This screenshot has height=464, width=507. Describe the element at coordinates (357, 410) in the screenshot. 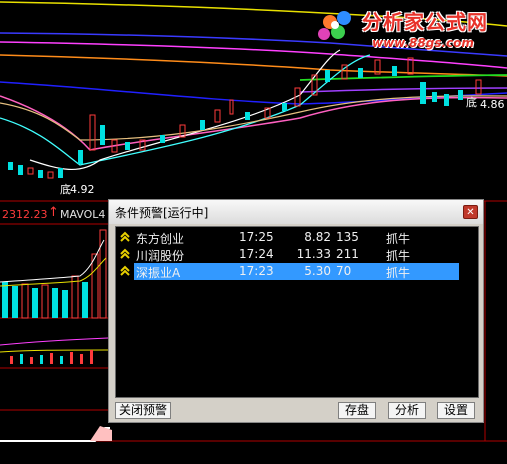

I see `save-button: 存盘` at that location.